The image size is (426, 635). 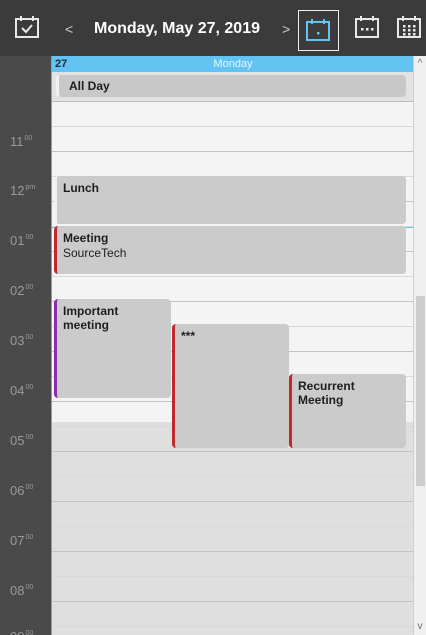 I want to click on time-label-09: 0900, so click(x=22, y=632).